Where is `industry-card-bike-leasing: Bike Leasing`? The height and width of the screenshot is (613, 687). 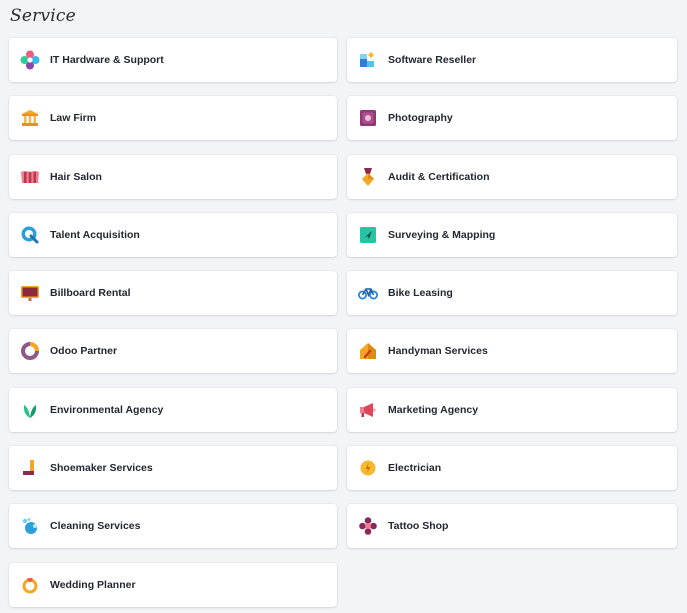
industry-card-bike-leasing: Bike Leasing is located at coordinates (512, 293).